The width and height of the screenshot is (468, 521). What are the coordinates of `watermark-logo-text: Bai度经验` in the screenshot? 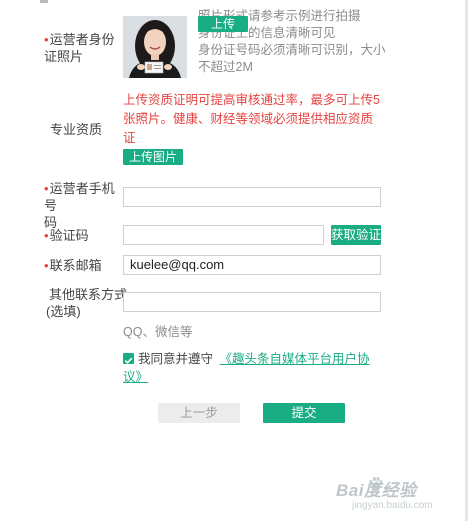 It's located at (376, 490).